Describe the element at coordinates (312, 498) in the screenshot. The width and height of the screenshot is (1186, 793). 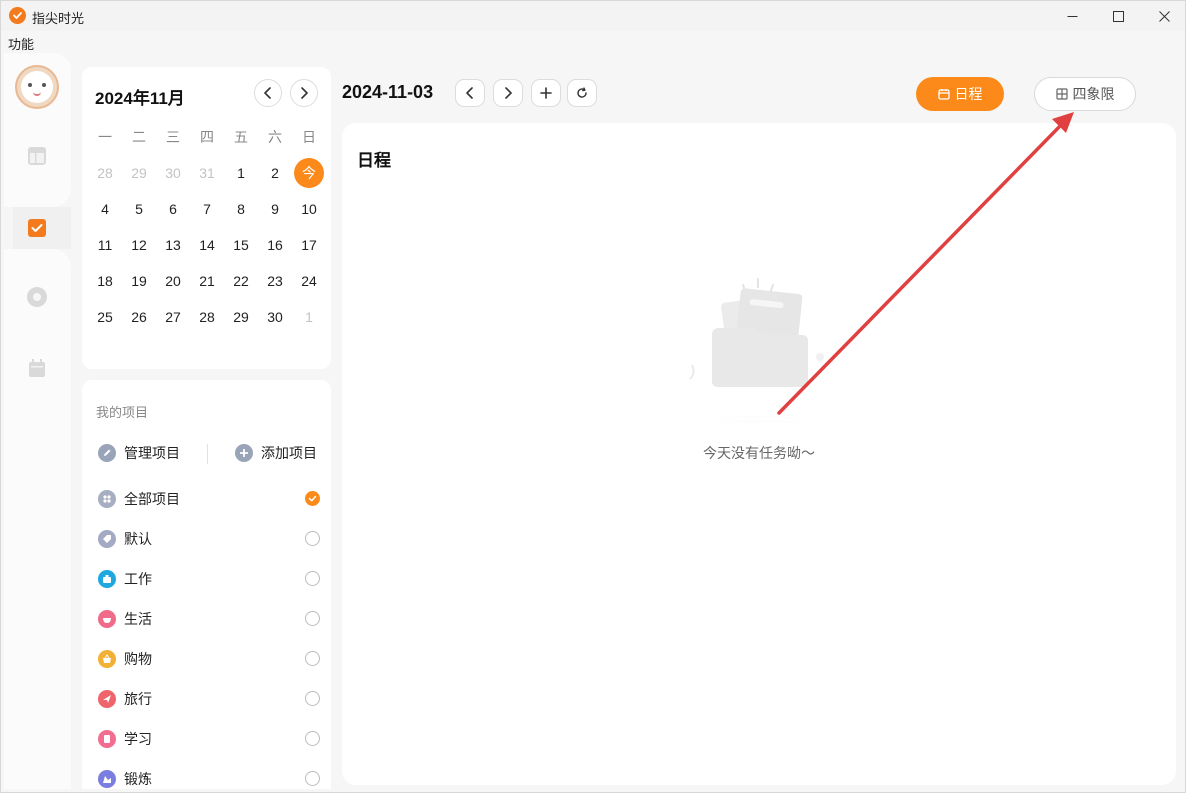
I see `checked-circle-icon` at that location.